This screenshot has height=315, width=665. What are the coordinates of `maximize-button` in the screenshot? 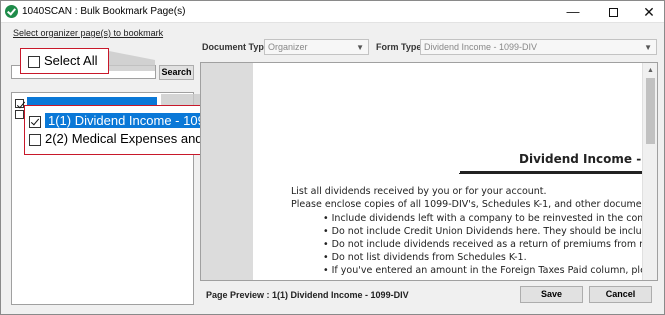 It's located at (613, 12).